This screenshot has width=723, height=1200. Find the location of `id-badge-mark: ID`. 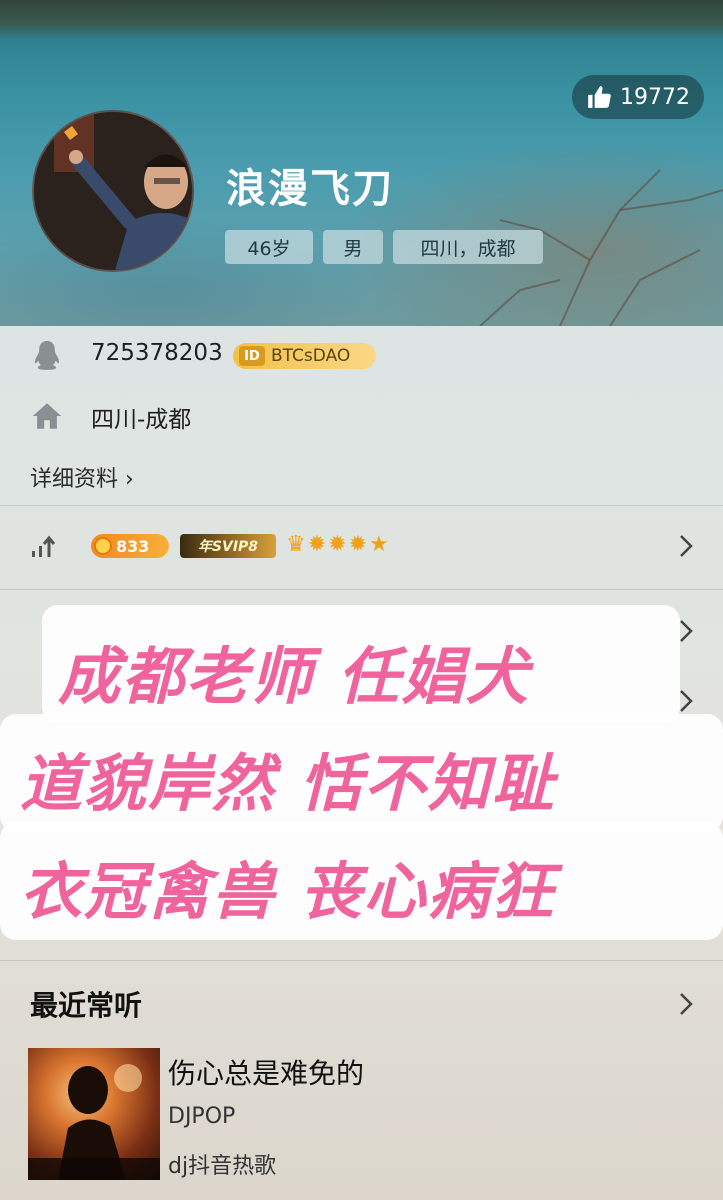

id-badge-mark: ID is located at coordinates (252, 356).